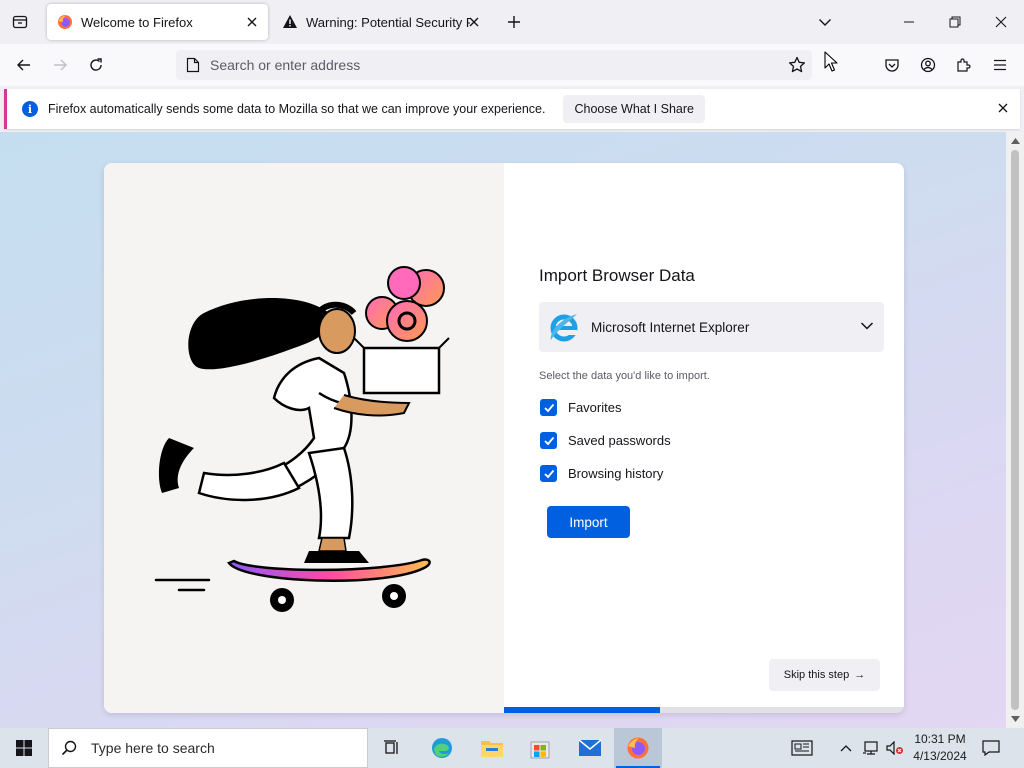 This screenshot has height=768, width=1024. What do you see at coordinates (831, 61) in the screenshot?
I see `mouse-cursor` at bounding box center [831, 61].